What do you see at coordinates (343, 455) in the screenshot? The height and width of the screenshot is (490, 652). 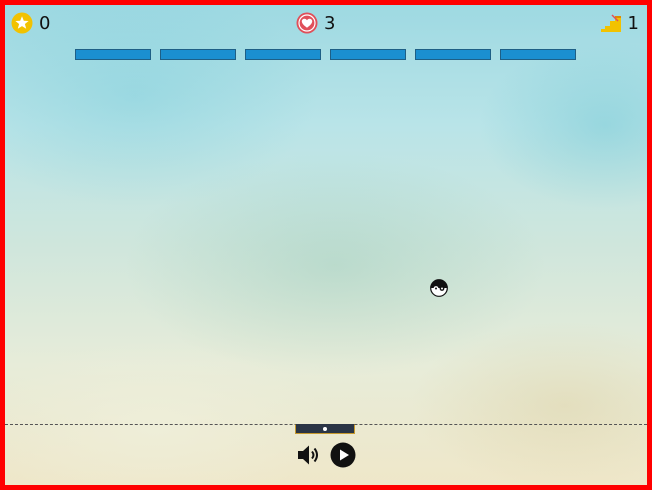 I see `play-icon` at bounding box center [343, 455].